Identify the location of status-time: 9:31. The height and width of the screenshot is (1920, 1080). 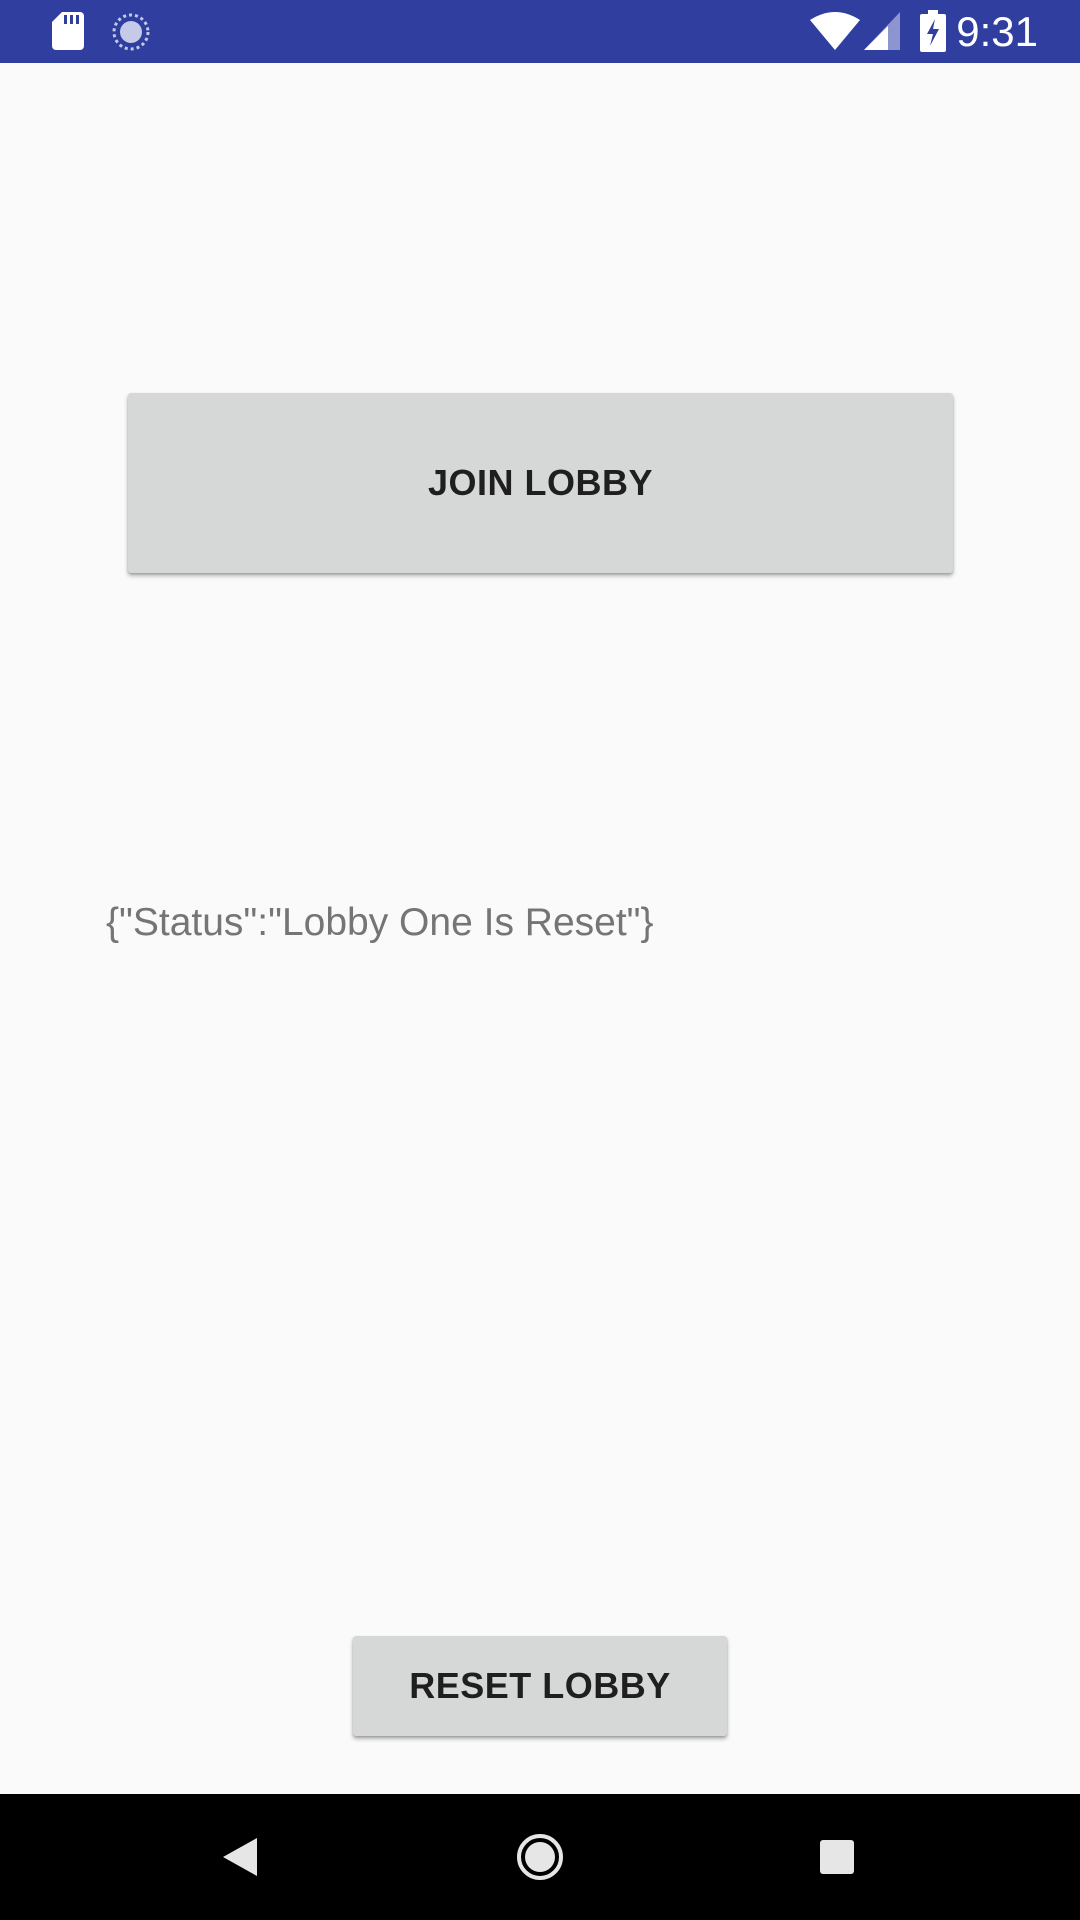
(997, 31).